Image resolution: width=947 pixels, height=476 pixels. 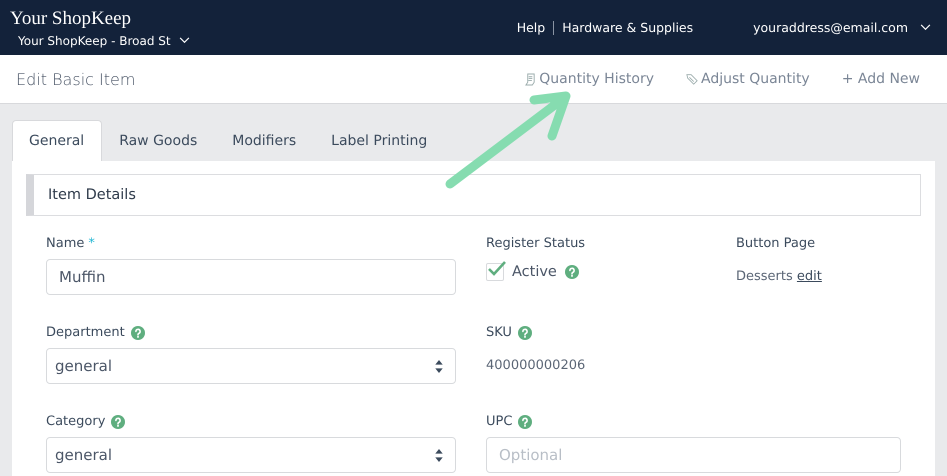 What do you see at coordinates (91, 243) in the screenshot?
I see `required-mark: *` at bounding box center [91, 243].